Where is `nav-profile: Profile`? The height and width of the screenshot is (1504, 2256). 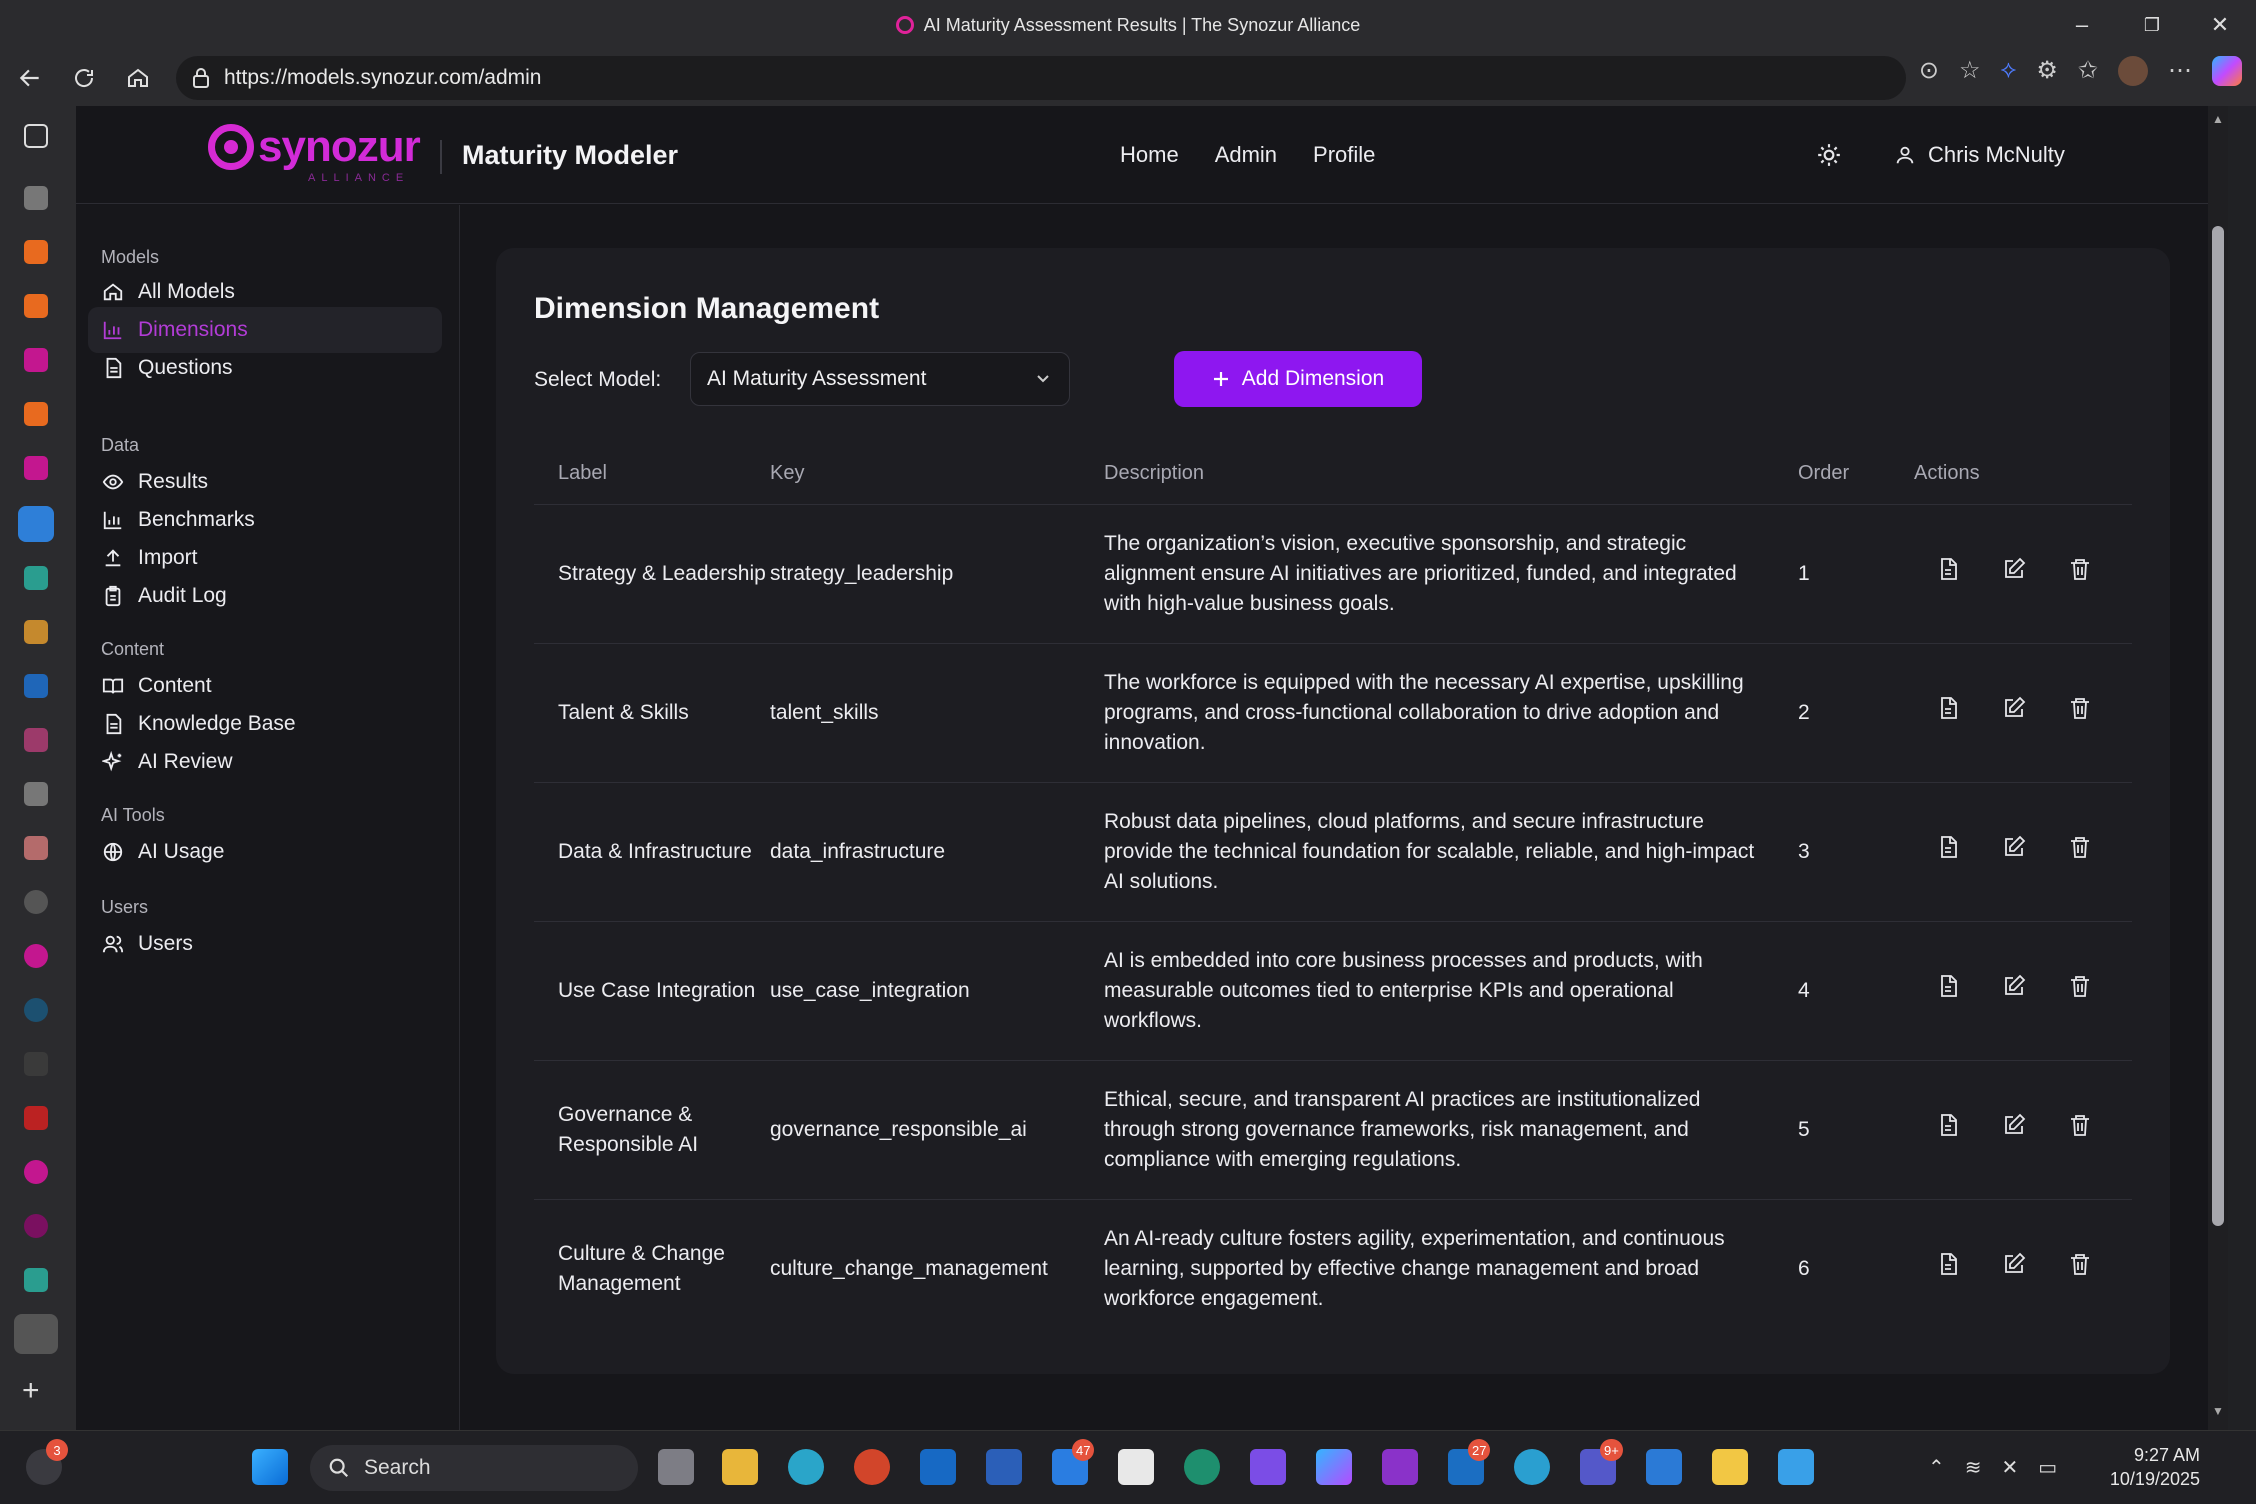 nav-profile: Profile is located at coordinates (1344, 155).